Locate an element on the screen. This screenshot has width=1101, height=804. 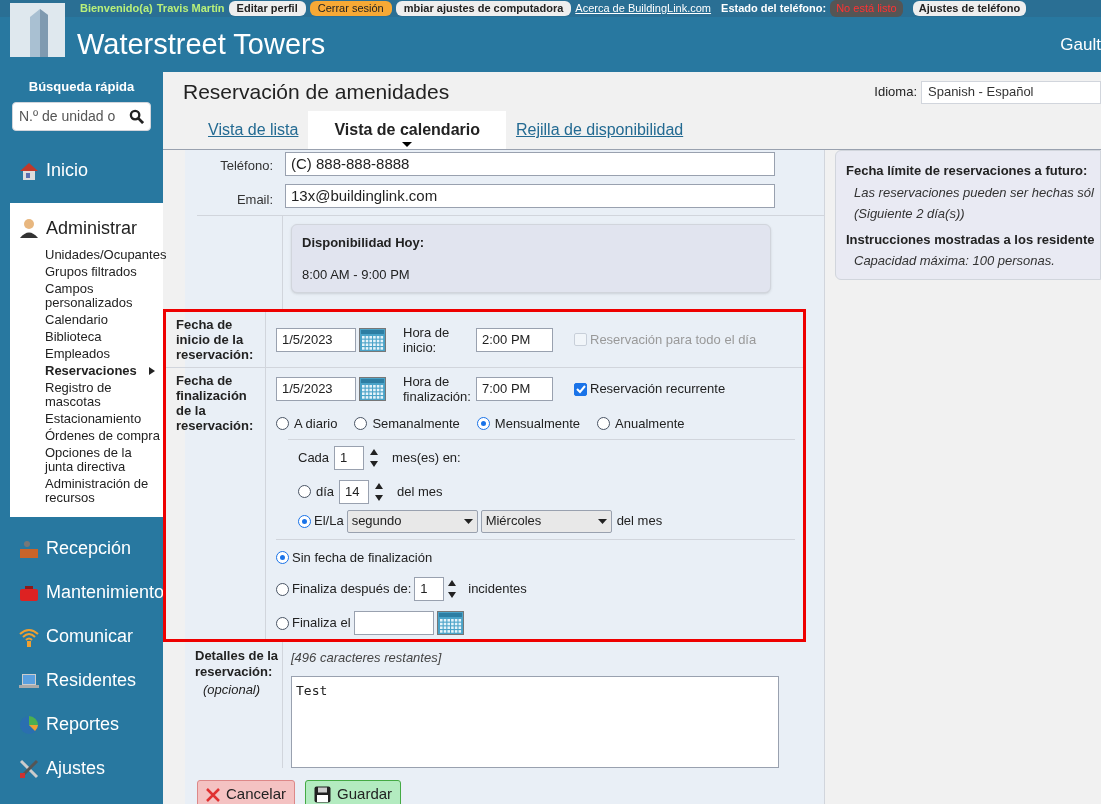
tools-icon is located at coordinates (29, 768).